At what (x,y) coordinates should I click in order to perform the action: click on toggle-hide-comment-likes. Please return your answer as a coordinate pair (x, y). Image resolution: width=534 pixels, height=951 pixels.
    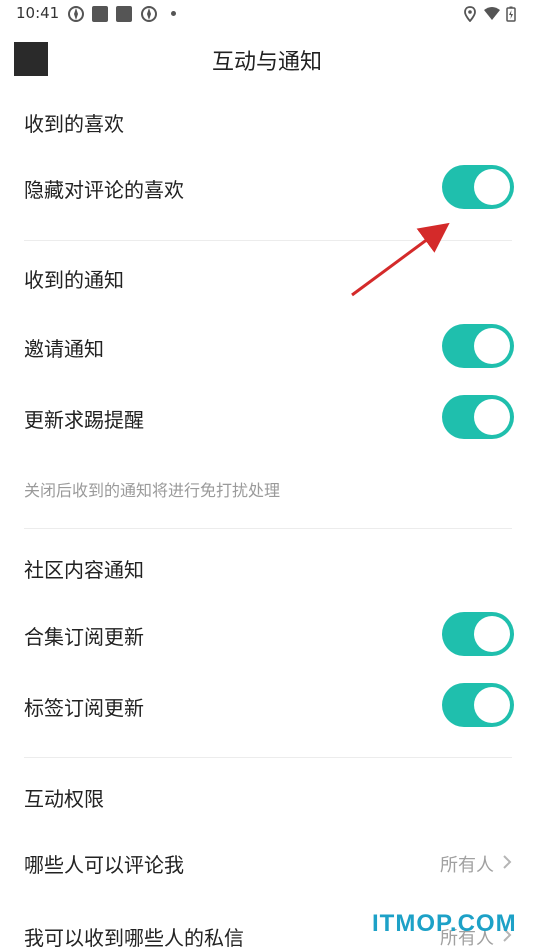
    Looking at the image, I should click on (478, 187).